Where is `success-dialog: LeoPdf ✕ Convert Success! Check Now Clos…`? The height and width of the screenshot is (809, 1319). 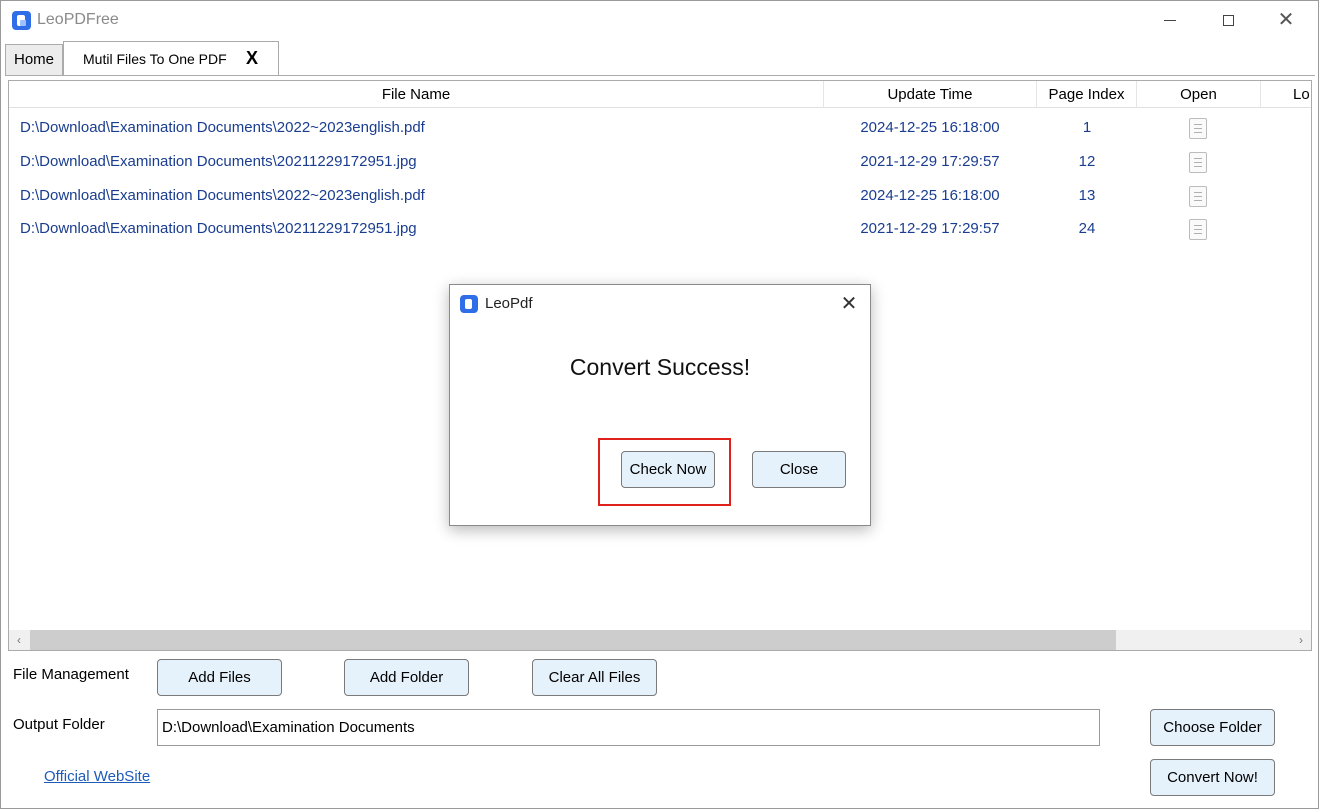
success-dialog: LeoPdf ✕ Convert Success! Check Now Clos… is located at coordinates (660, 405).